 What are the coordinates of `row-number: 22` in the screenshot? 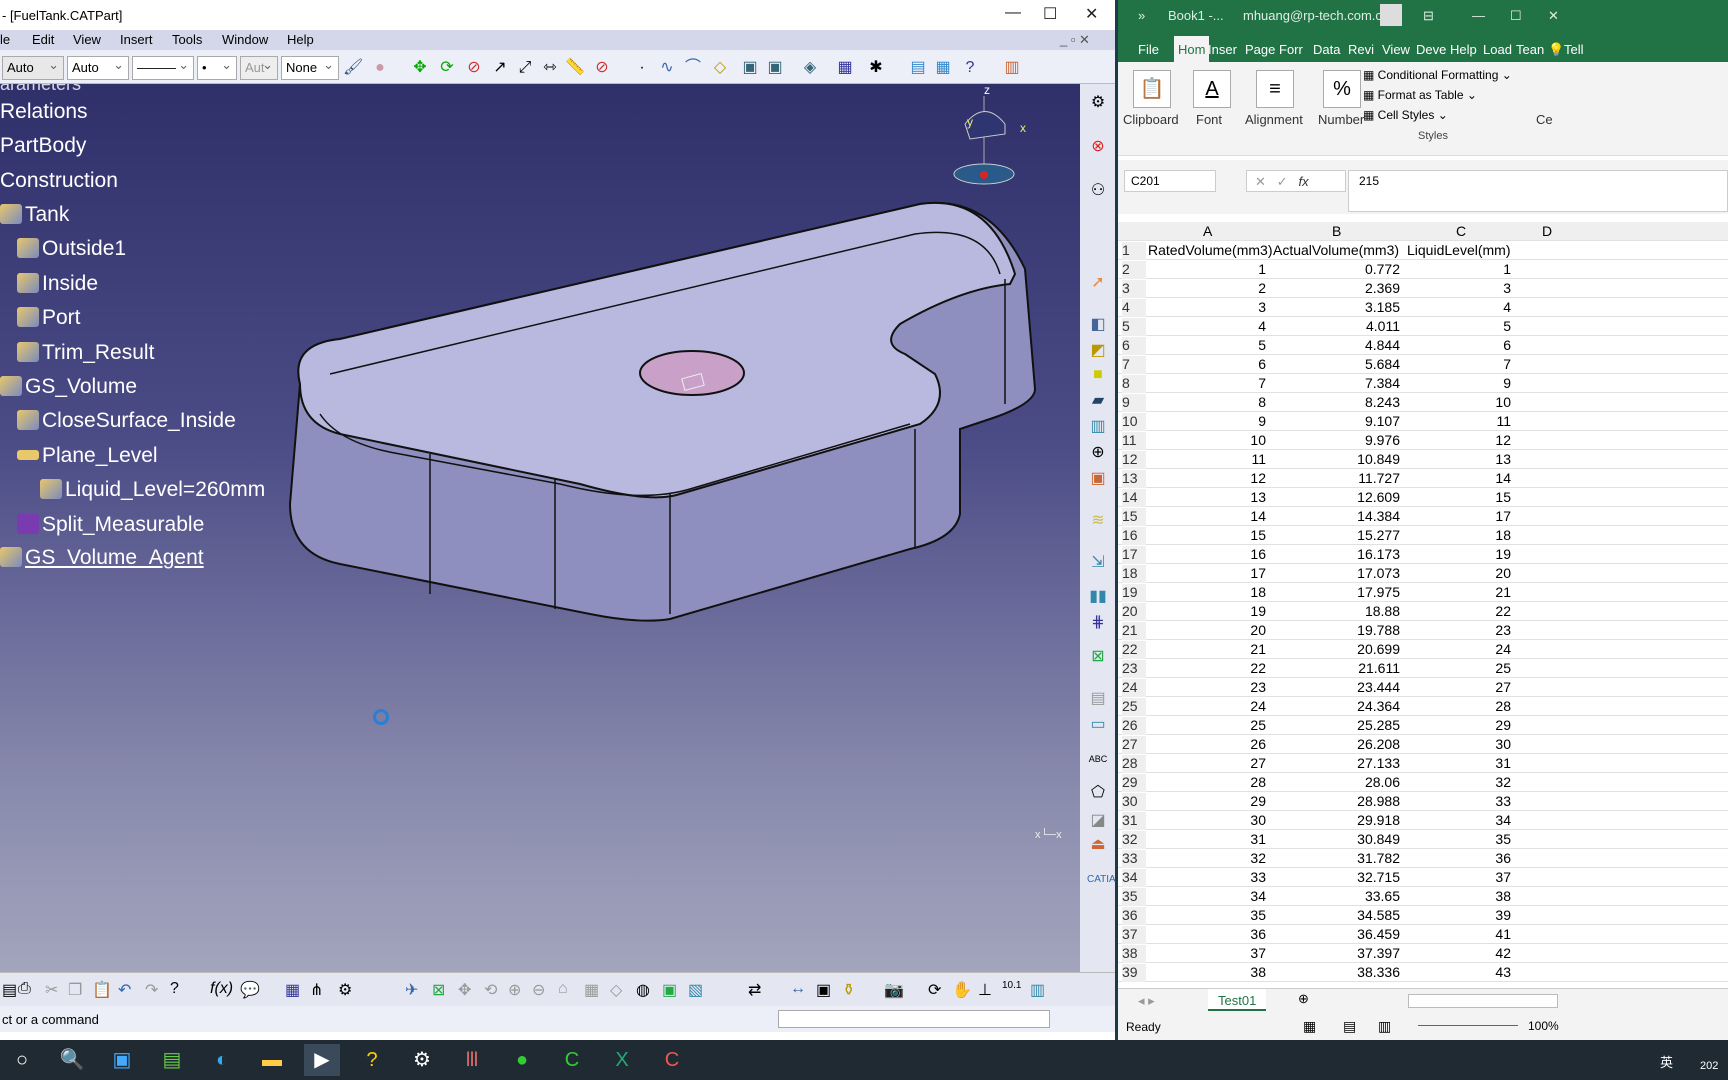 It's located at (1134, 650).